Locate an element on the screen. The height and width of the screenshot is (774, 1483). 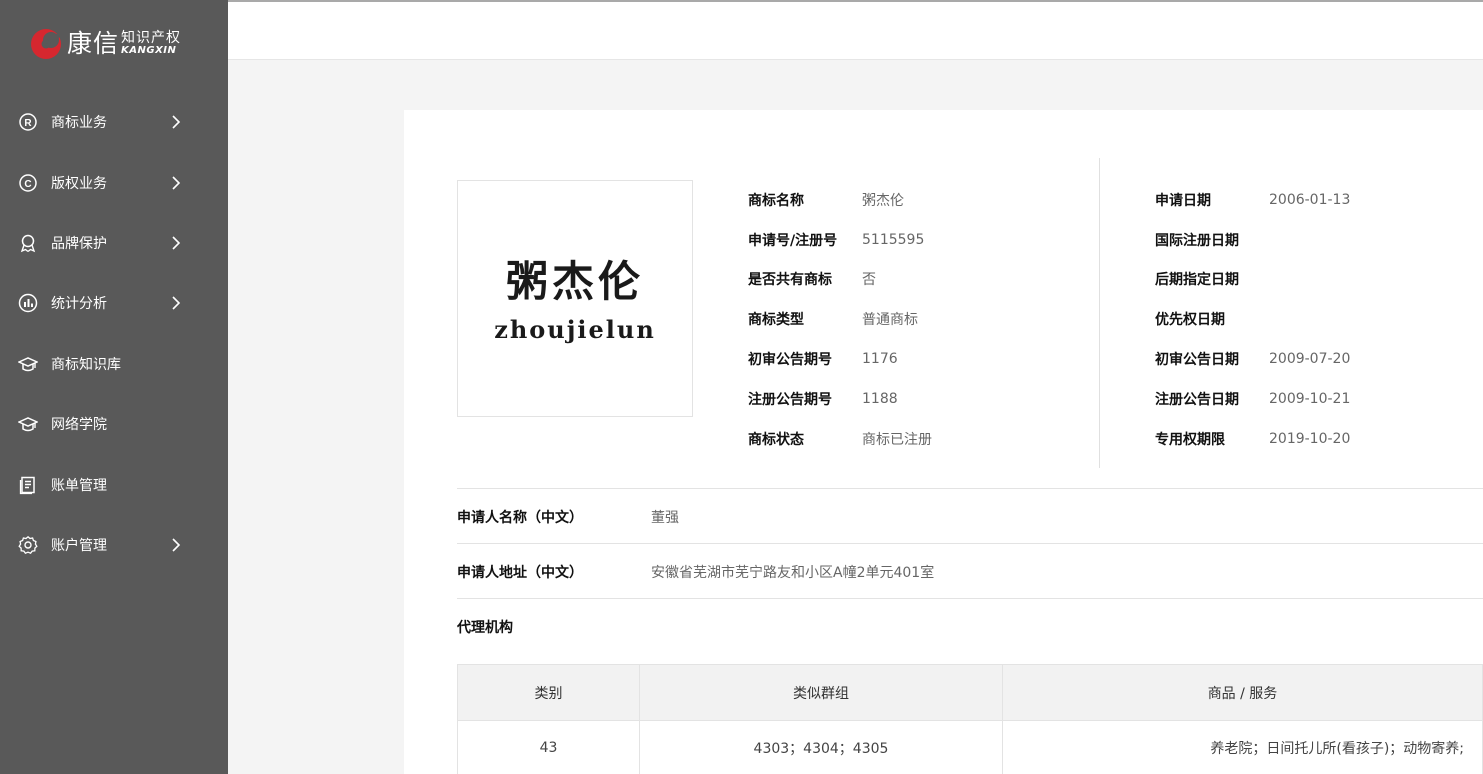
applicant-name-value: 董强 is located at coordinates (665, 517).